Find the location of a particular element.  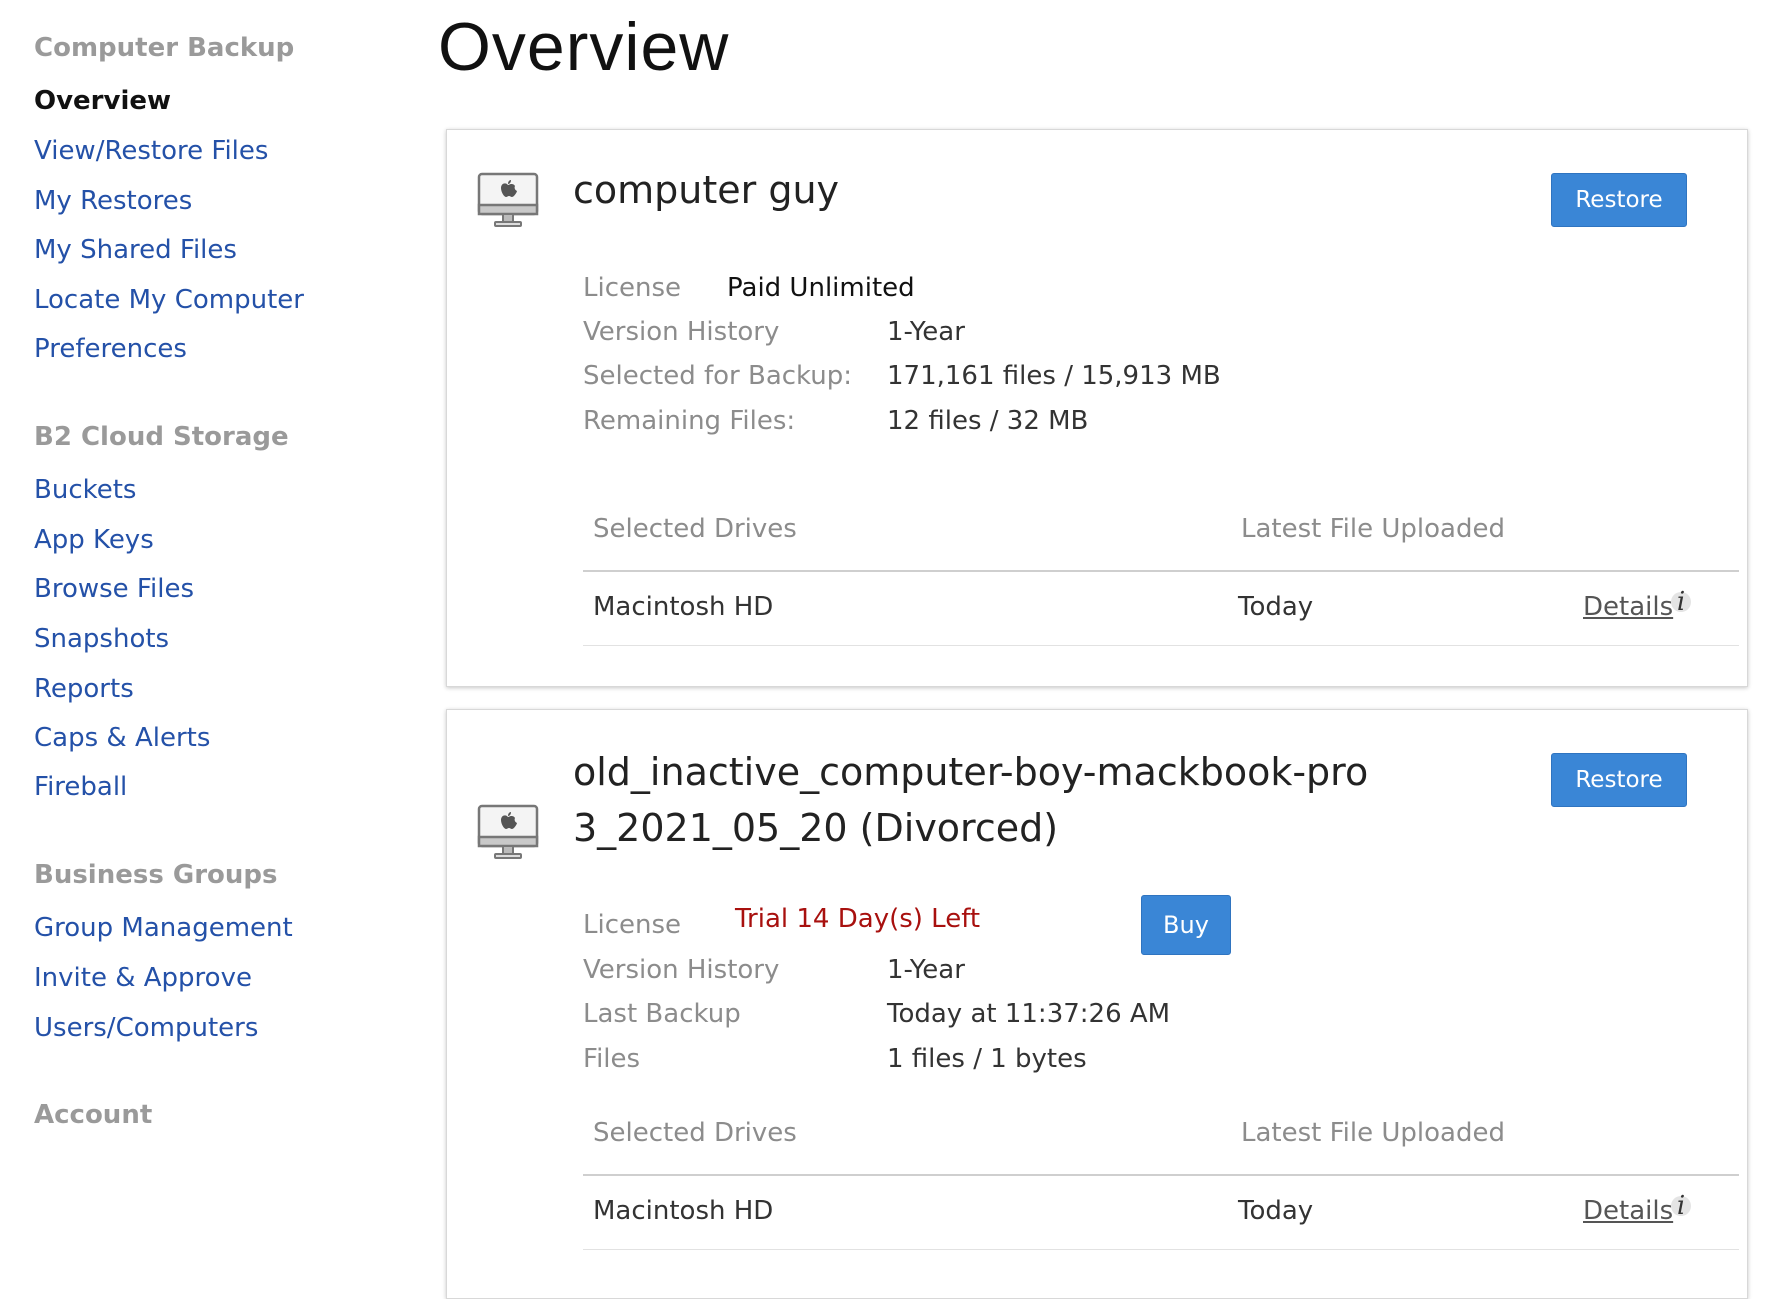

sidebar-item-browse-files: Browse Files is located at coordinates (114, 589).